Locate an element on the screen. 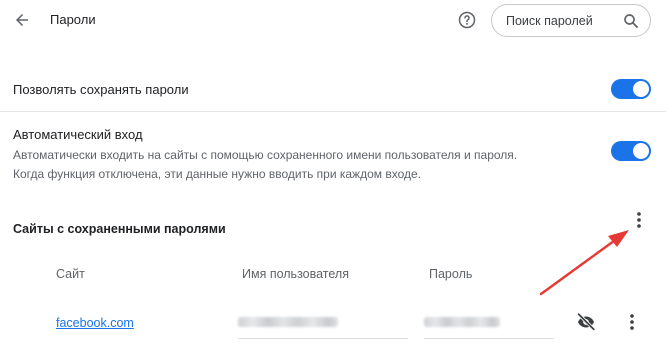  column-header-password: Пароль is located at coordinates (451, 274).